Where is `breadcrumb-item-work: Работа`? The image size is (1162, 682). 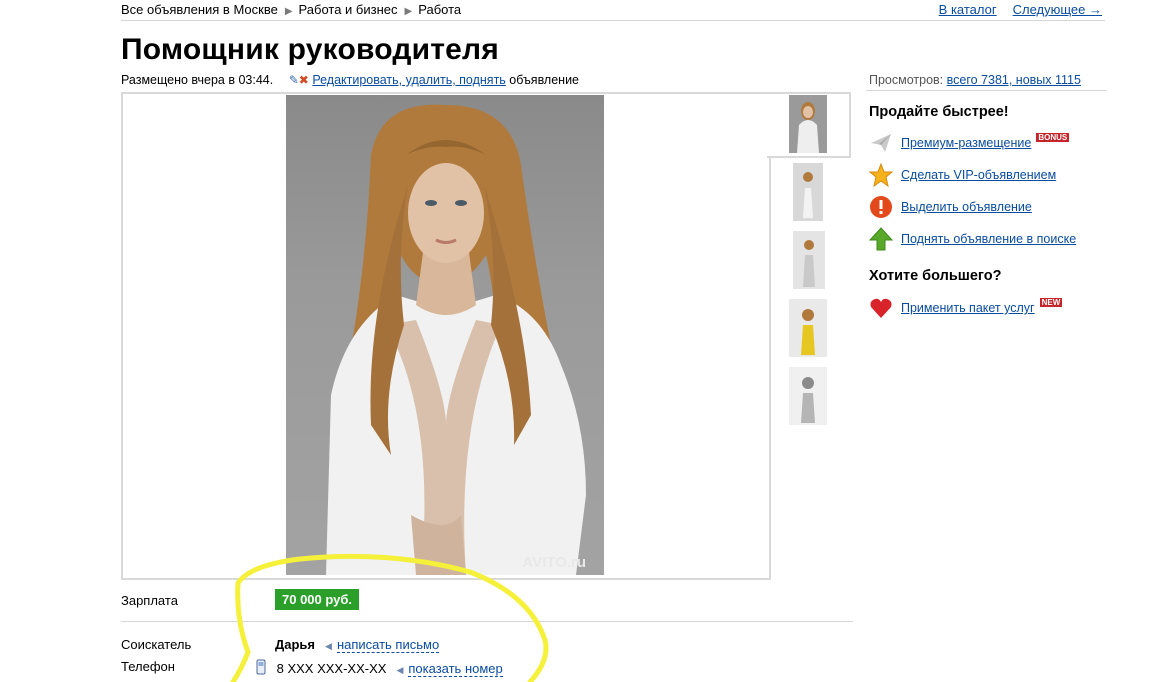 breadcrumb-item-work: Работа is located at coordinates (439, 9).